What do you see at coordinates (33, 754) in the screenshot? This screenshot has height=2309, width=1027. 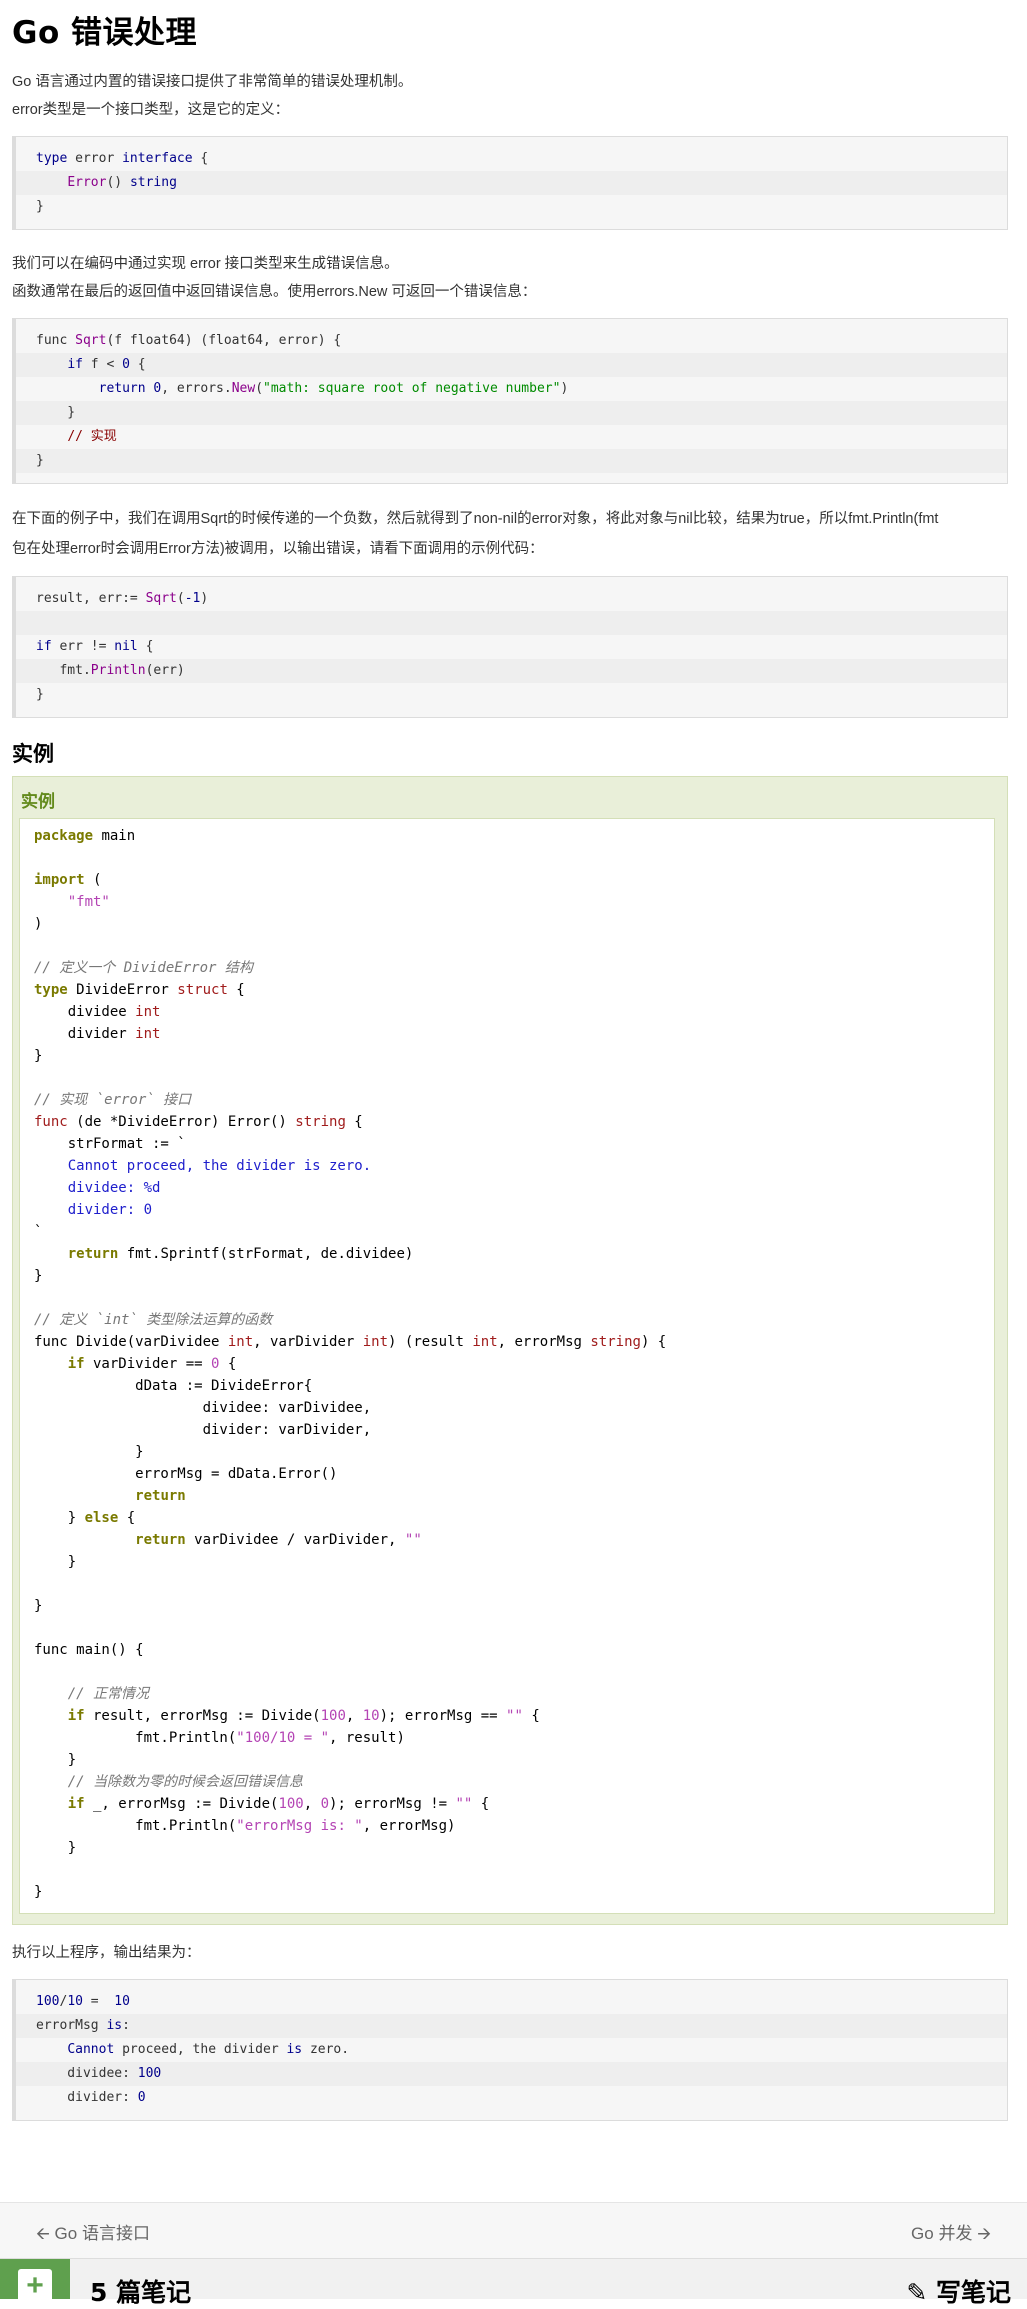 I see `section-heading-example: 实例` at bounding box center [33, 754].